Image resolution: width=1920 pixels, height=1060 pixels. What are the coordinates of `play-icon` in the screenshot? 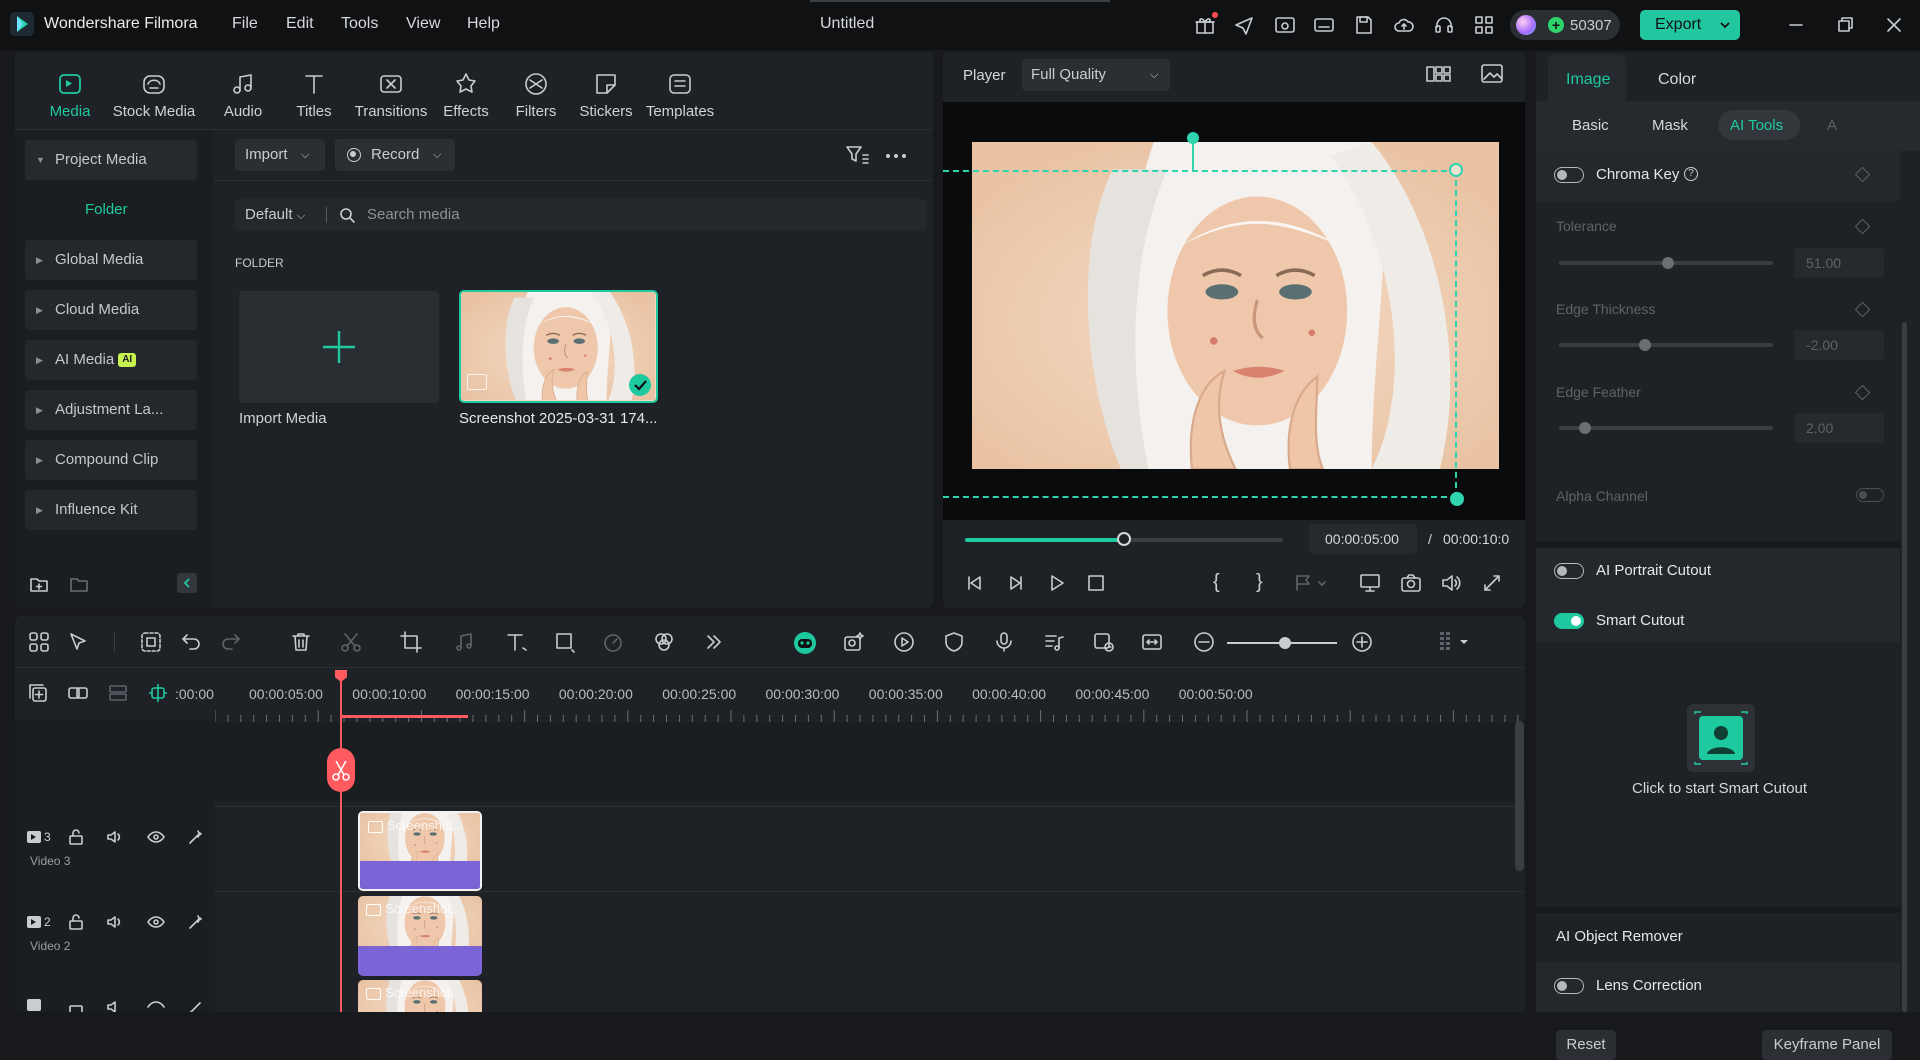 It's located at (1057, 583).